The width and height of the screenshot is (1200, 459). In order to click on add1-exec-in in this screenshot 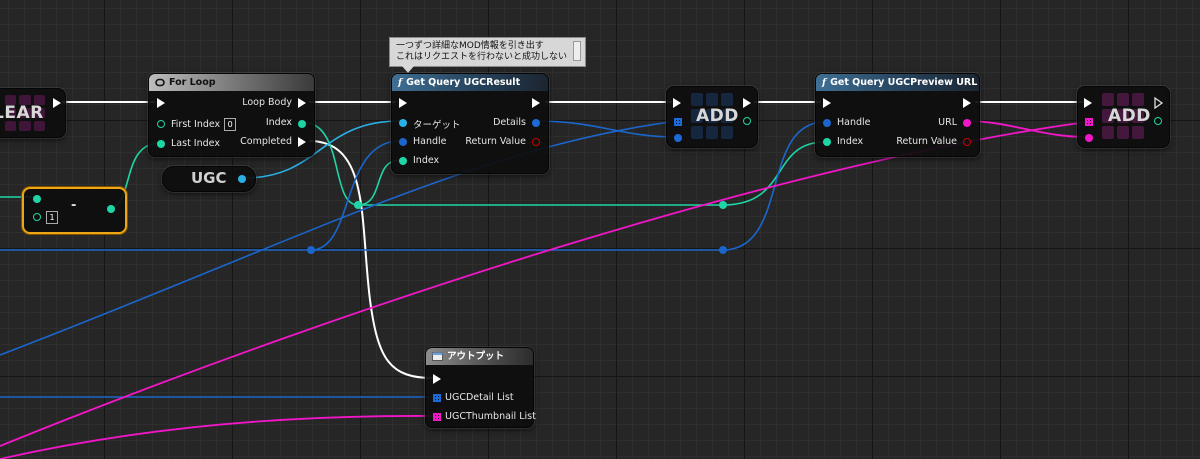, I will do `click(677, 103)`.